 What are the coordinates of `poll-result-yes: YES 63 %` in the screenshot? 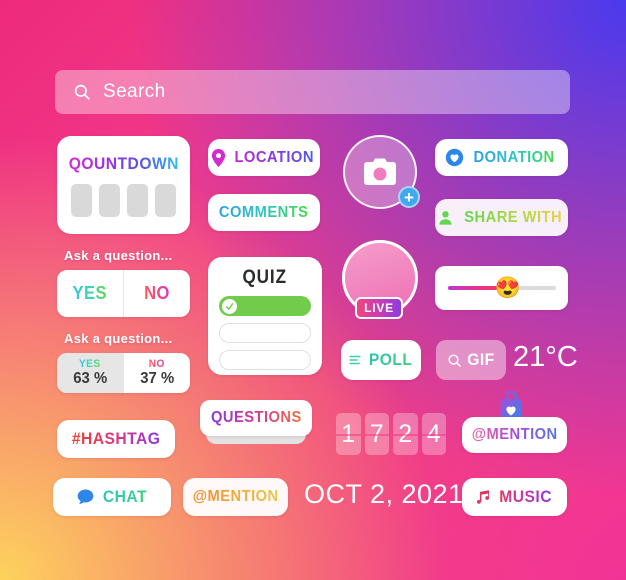 It's located at (90, 373).